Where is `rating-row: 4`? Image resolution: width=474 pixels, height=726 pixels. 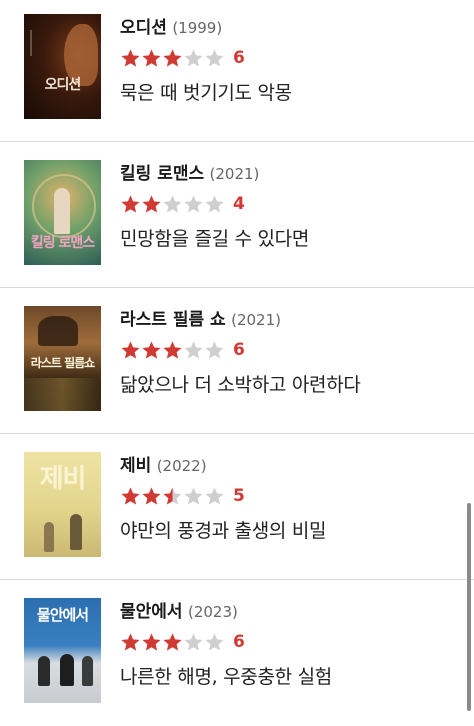 rating-row: 4 is located at coordinates (292, 204).